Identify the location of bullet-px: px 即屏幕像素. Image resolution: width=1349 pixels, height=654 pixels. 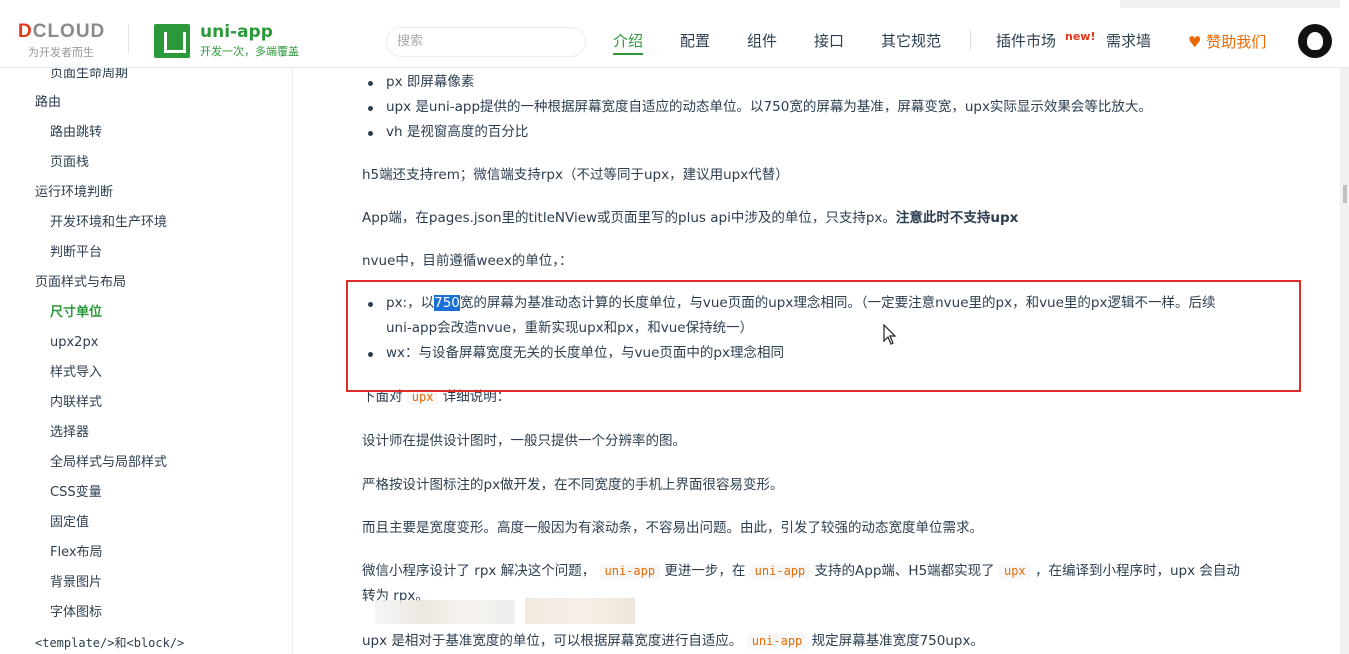
(430, 82).